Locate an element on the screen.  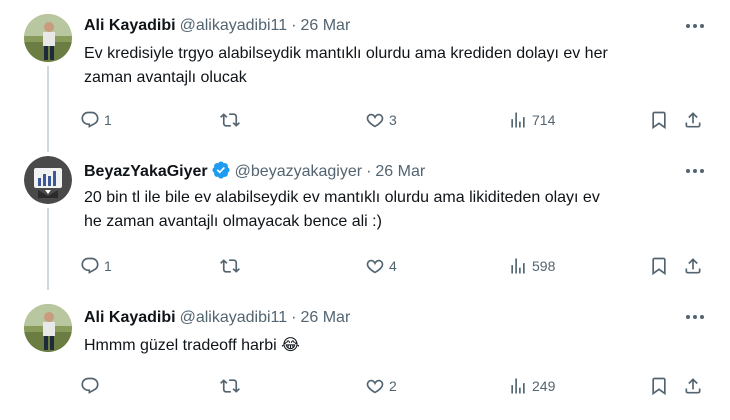
like-count: 3 is located at coordinates (393, 120).